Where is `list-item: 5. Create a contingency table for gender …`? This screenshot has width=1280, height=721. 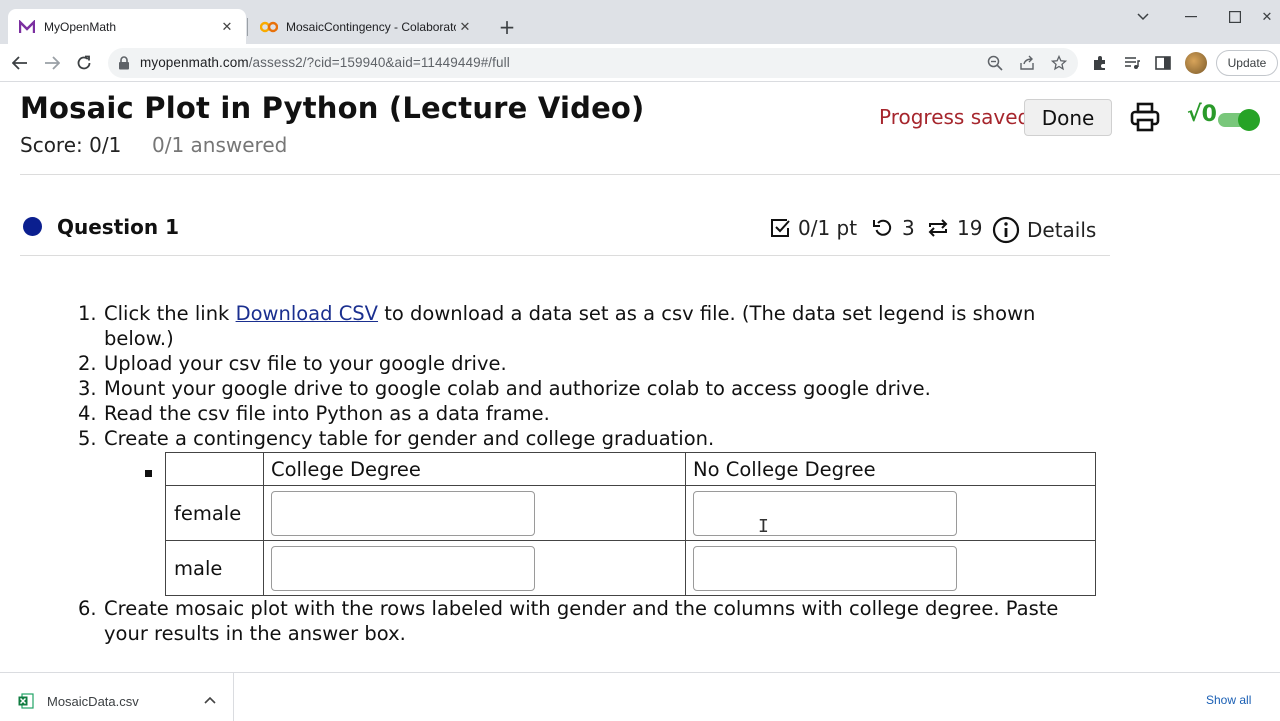 list-item: 5. Create a contingency table for gender … is located at coordinates (396, 438).